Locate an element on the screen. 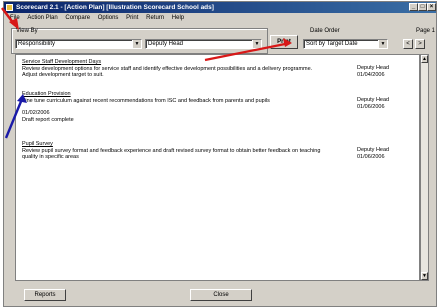 This screenshot has height=308, width=438. blue-arrow-line is located at coordinates (14, 118).